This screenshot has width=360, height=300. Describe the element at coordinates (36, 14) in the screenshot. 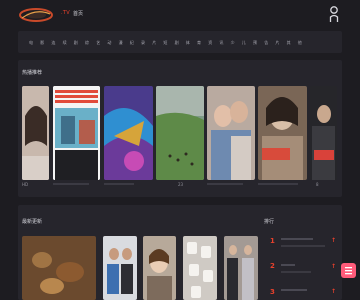

I see `site-logo` at that location.